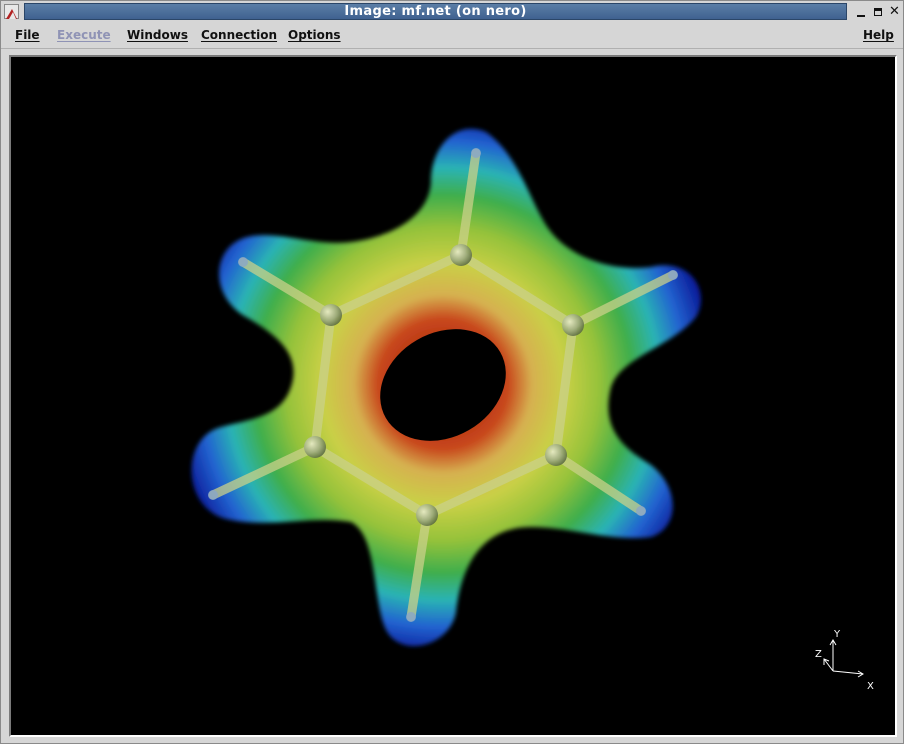 This screenshot has height=744, width=904. Describe the element at coordinates (314, 35) in the screenshot. I see `menu-options: Options` at that location.